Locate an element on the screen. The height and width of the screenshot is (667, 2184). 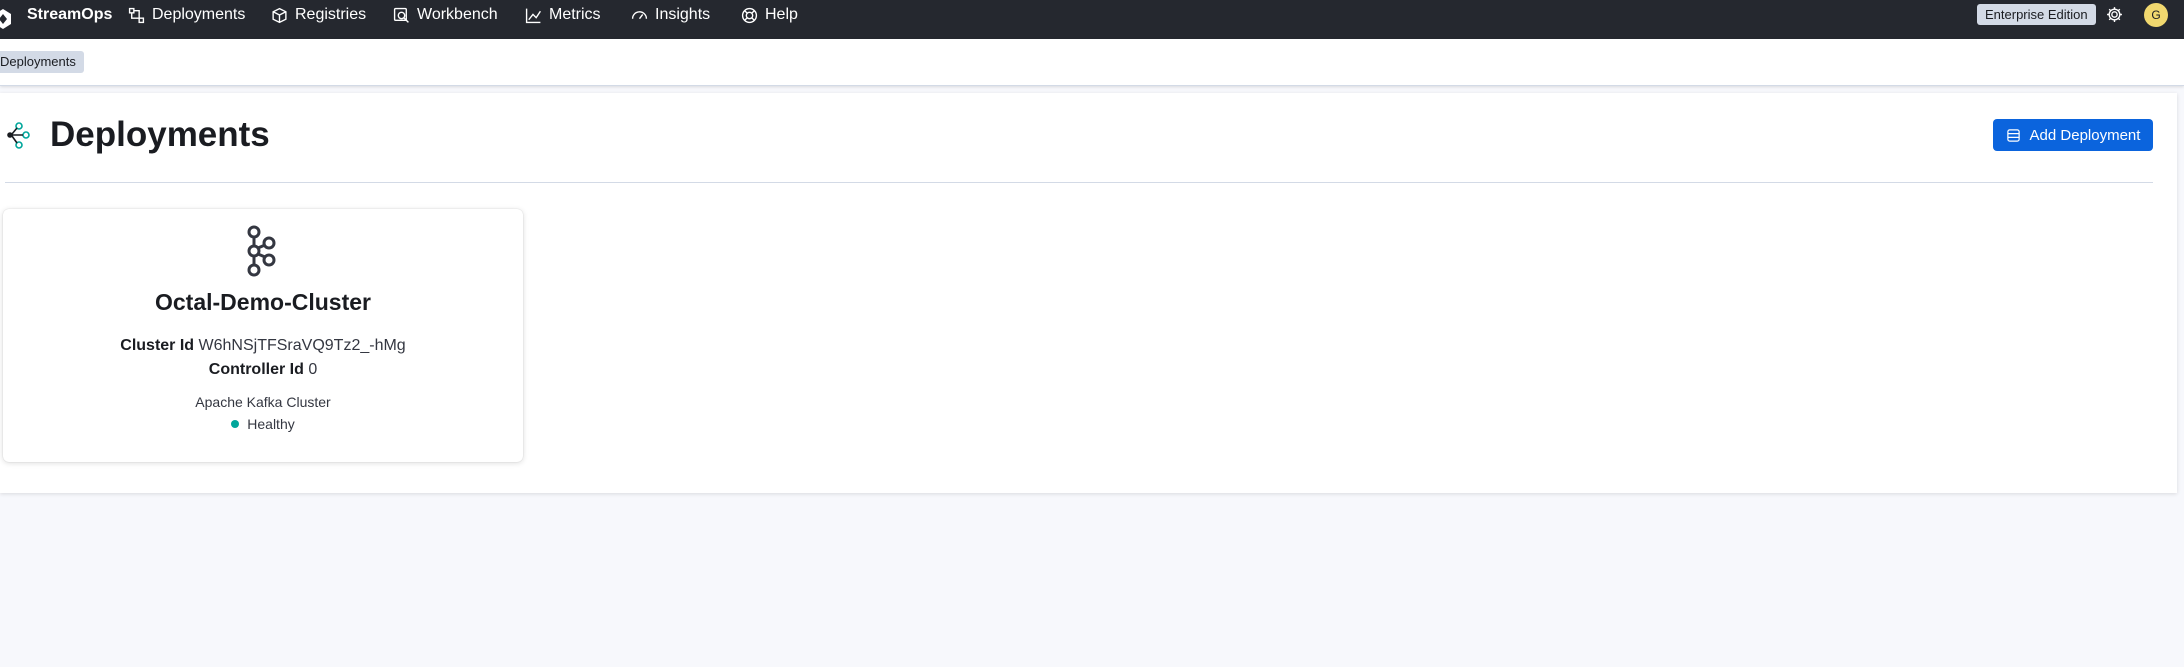
breadcrumb-bar: Deployments is located at coordinates (1092, 62).